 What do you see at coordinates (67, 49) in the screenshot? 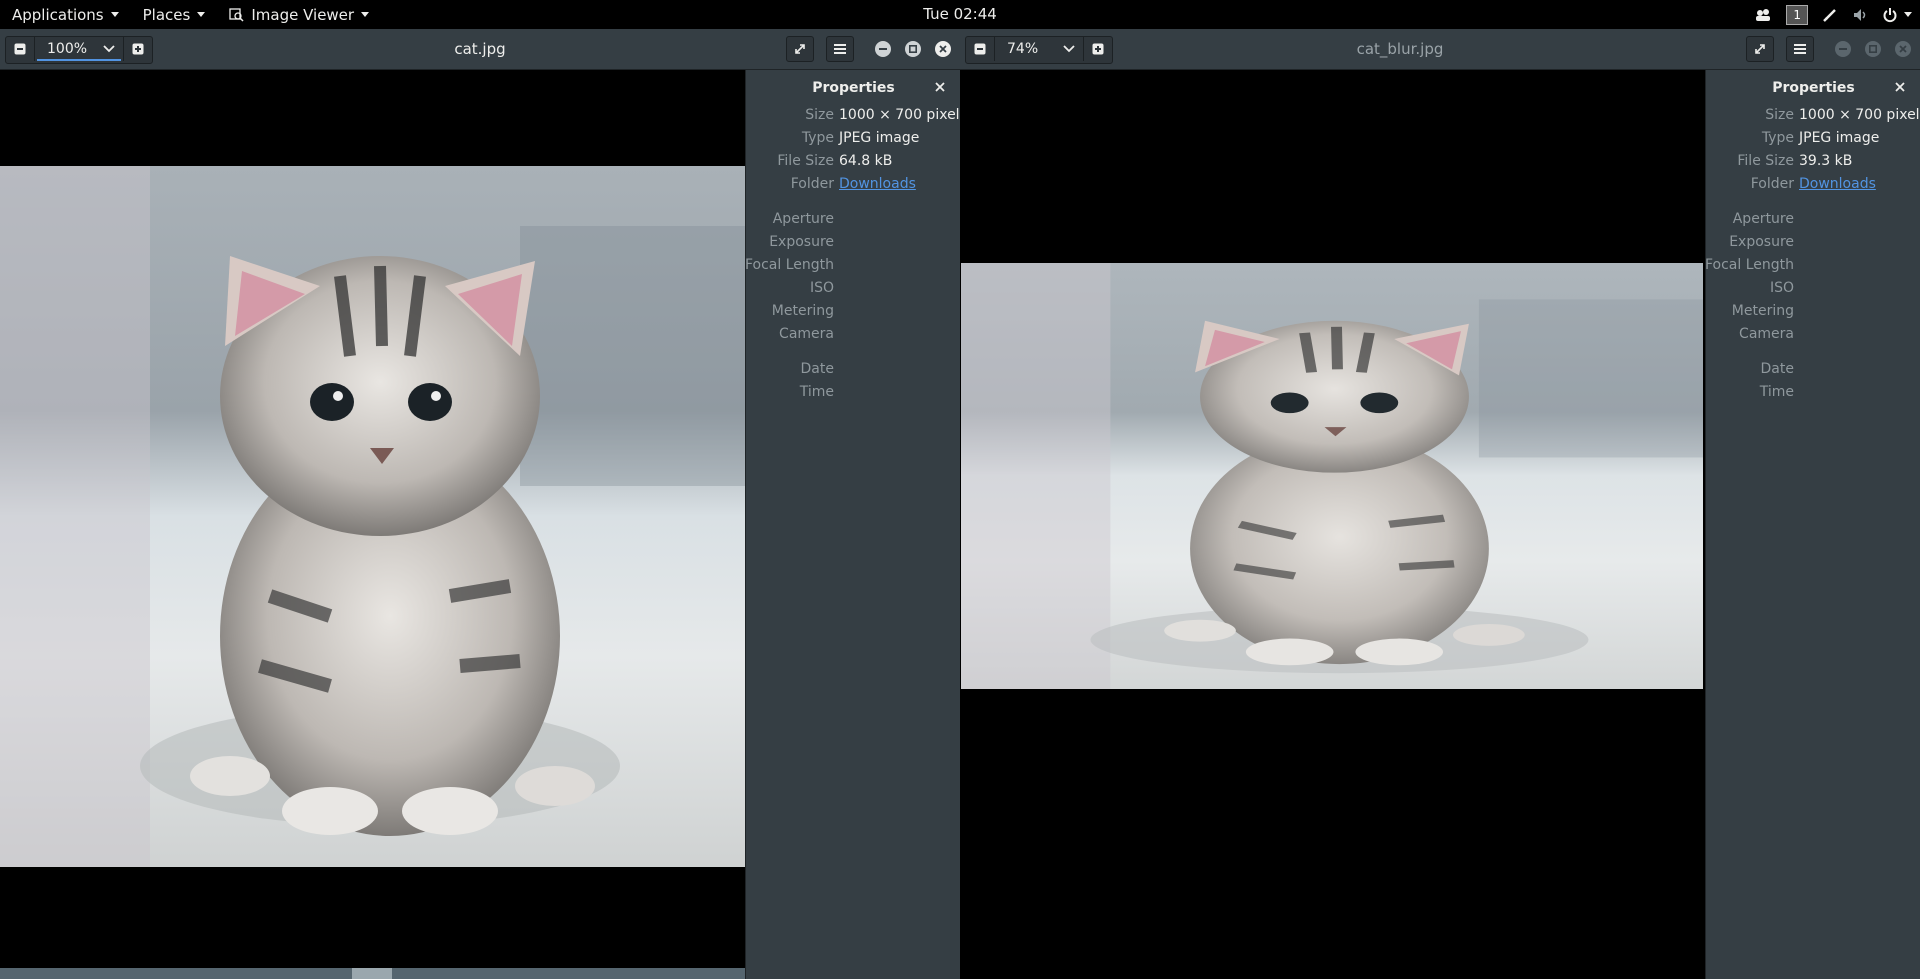
I see `zoom-value: 100%` at bounding box center [67, 49].